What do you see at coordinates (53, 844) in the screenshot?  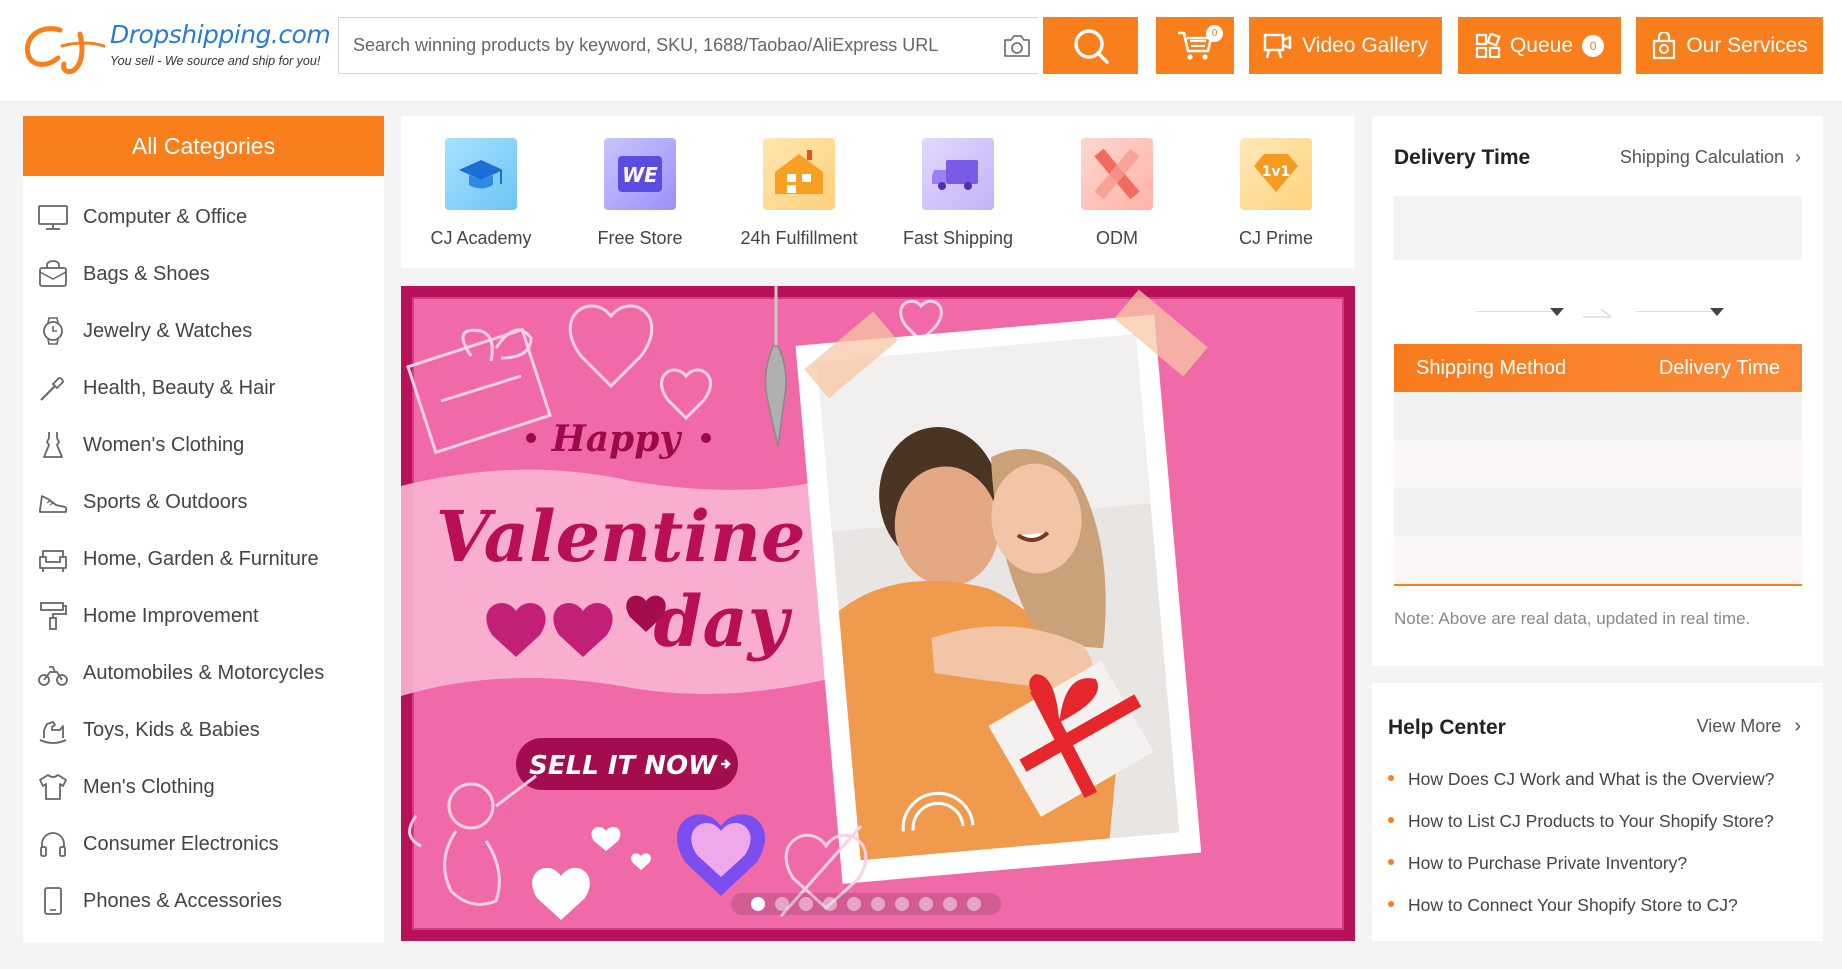 I see `headphones-icon` at bounding box center [53, 844].